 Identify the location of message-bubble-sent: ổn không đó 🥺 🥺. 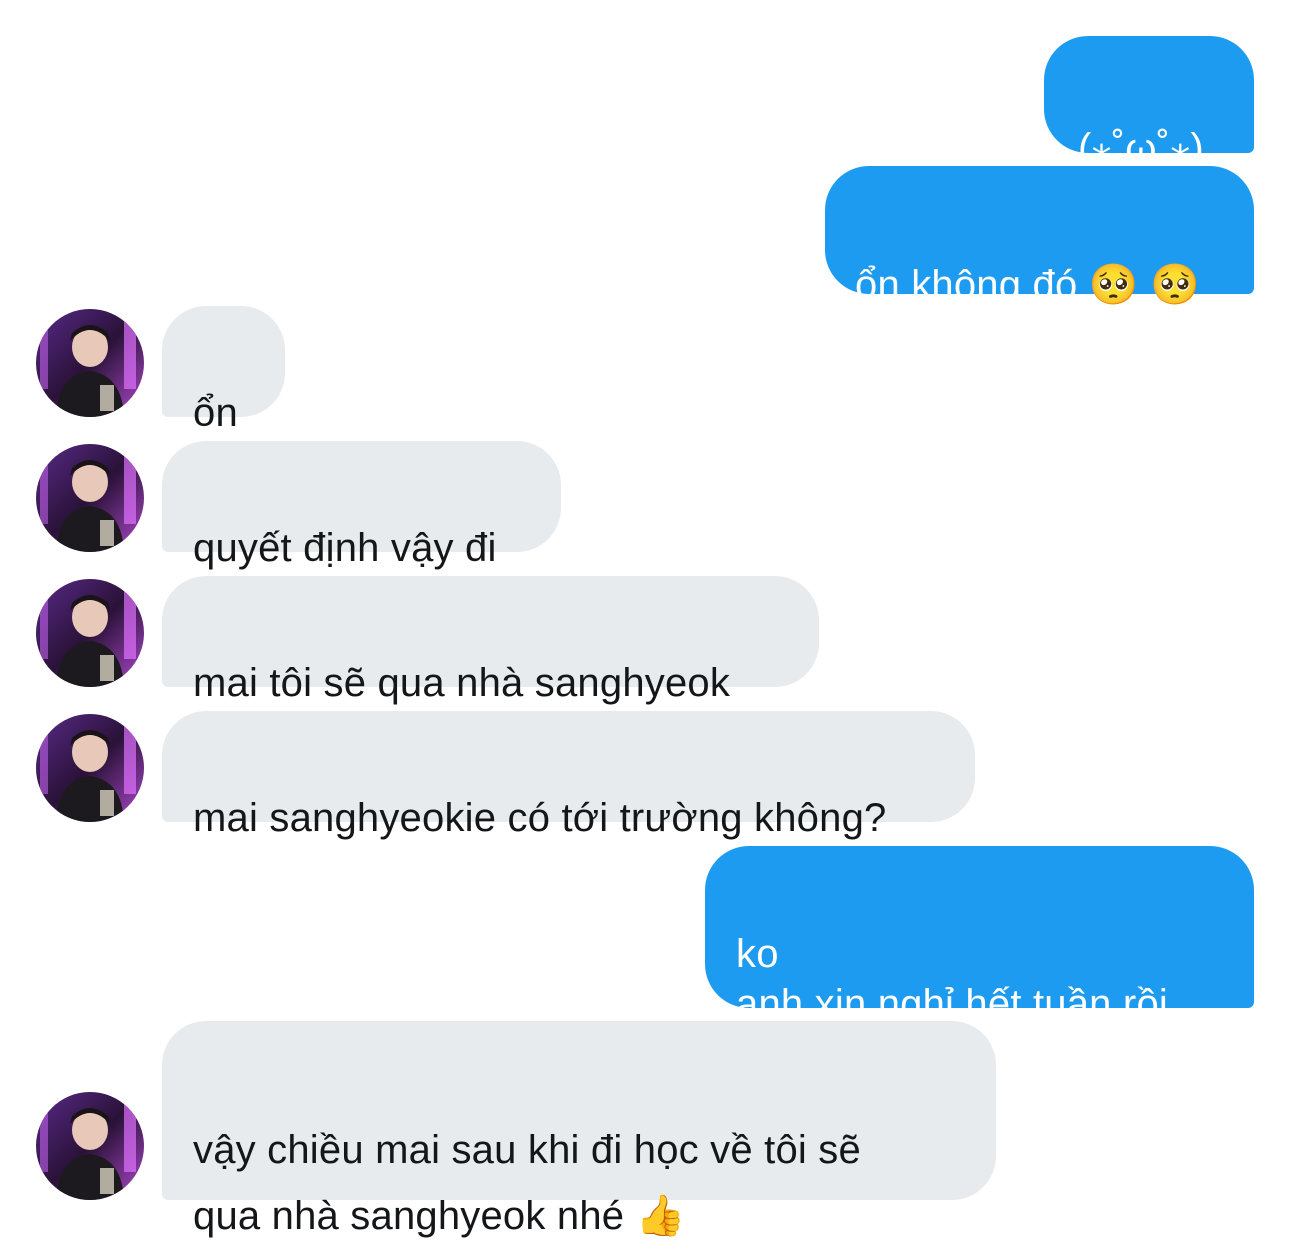
(1039, 236).